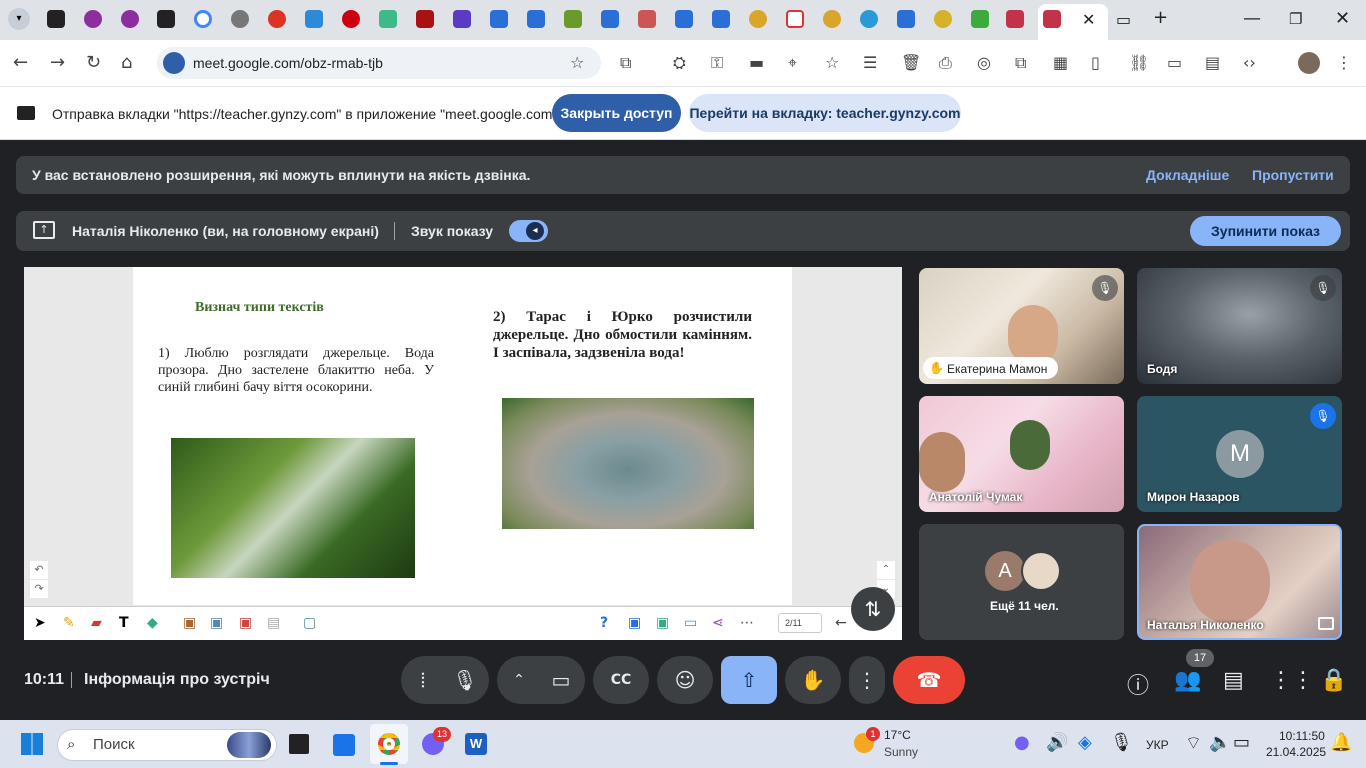 Image resolution: width=1366 pixels, height=768 pixels. What do you see at coordinates (867, 680) in the screenshot?
I see `more-options-button: ⋮` at bounding box center [867, 680].